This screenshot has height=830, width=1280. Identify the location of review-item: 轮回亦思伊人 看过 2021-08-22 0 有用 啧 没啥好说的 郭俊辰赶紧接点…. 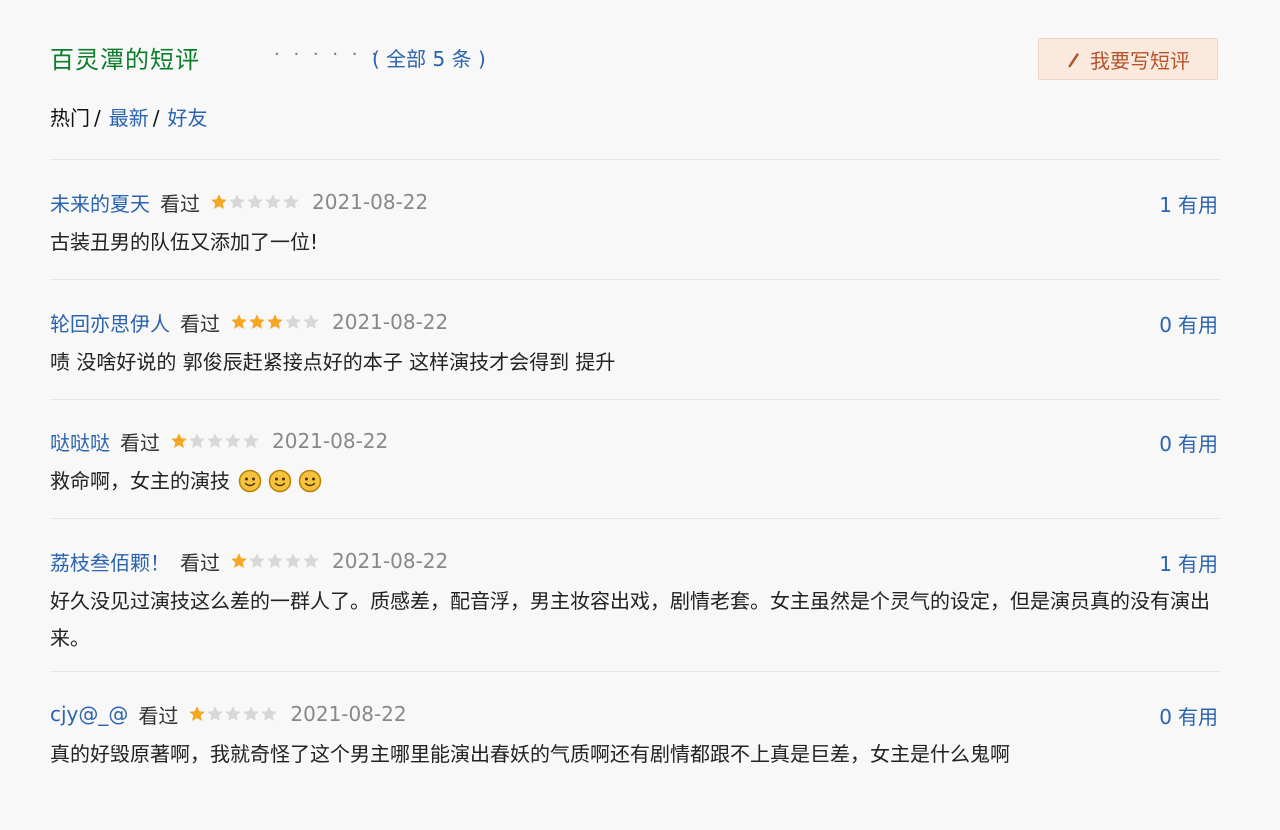
(635, 343).